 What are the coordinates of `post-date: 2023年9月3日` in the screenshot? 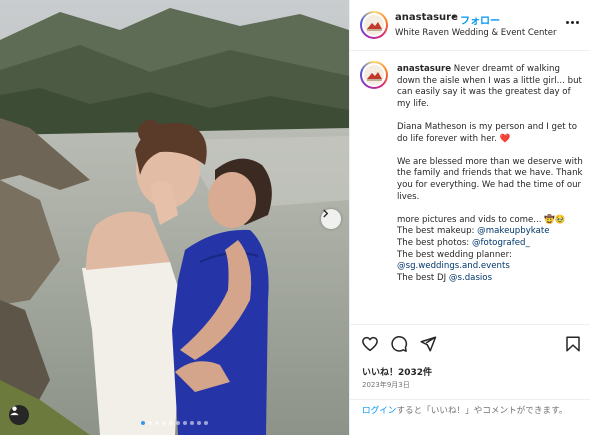 It's located at (386, 385).